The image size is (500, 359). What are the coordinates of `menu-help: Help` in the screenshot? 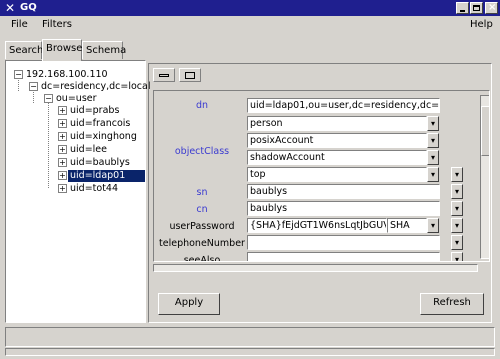 It's located at (481, 24).